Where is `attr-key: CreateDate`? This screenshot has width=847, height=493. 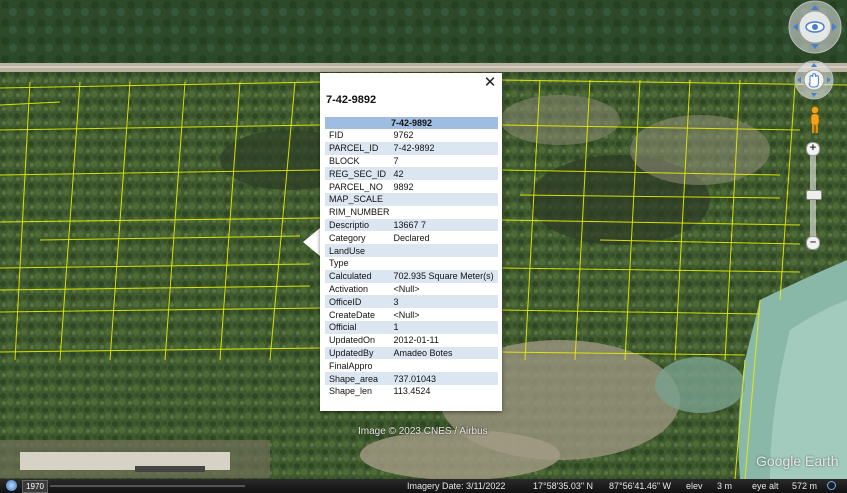 attr-key: CreateDate is located at coordinates (352, 314).